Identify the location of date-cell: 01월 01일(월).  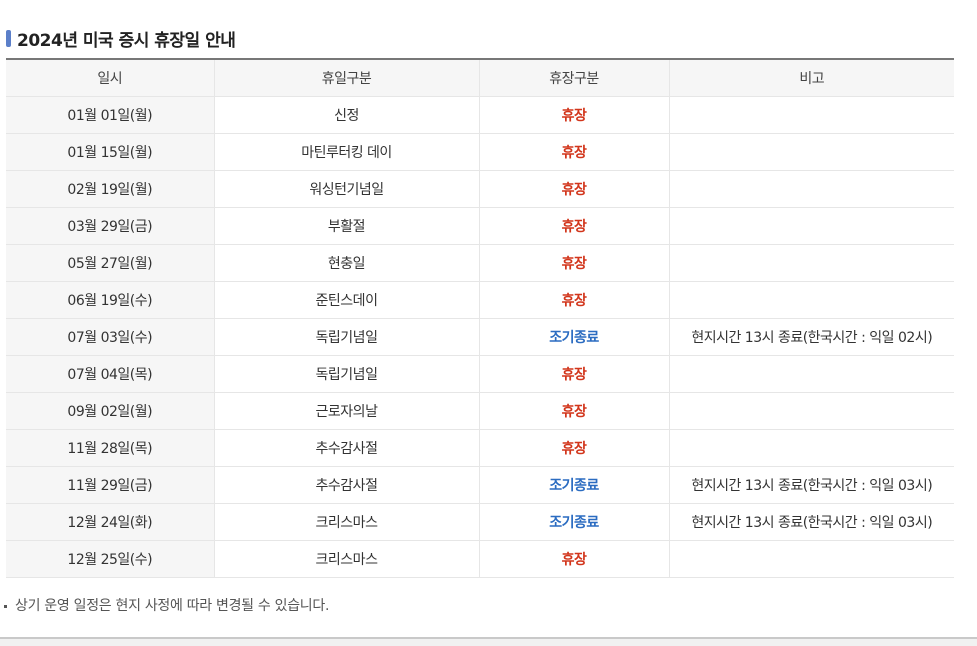
(110, 115).